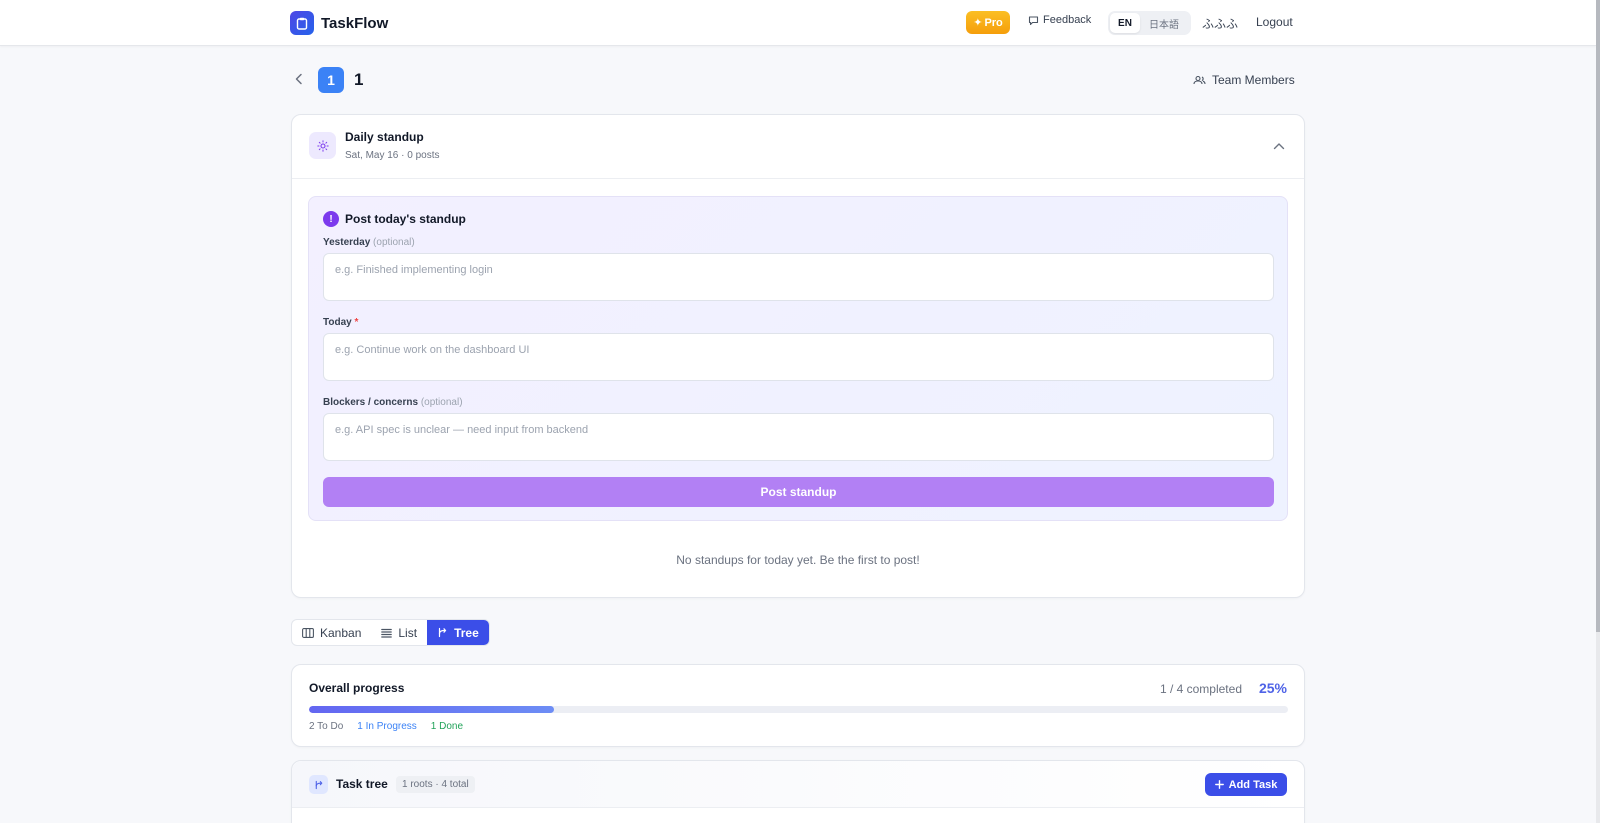 This screenshot has height=823, width=1600. What do you see at coordinates (322, 145) in the screenshot?
I see `sun-icon` at bounding box center [322, 145].